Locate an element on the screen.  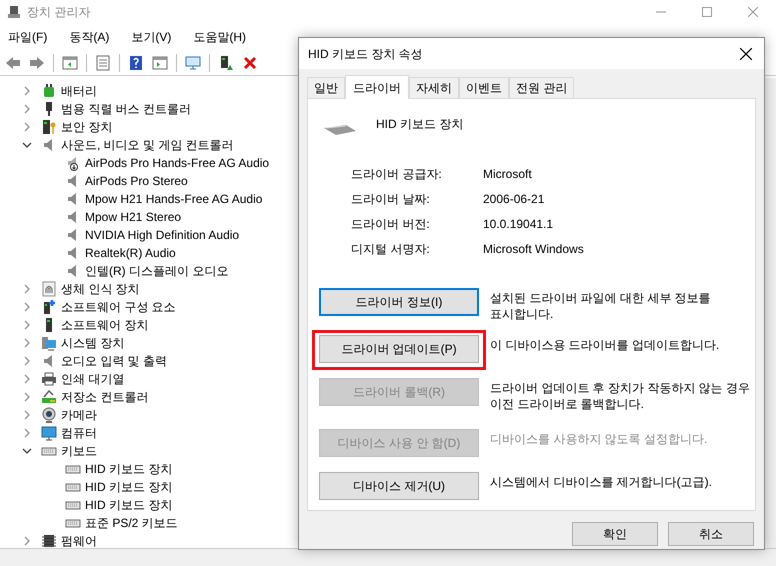
menu-item: 도움말(H) is located at coordinates (219, 37).